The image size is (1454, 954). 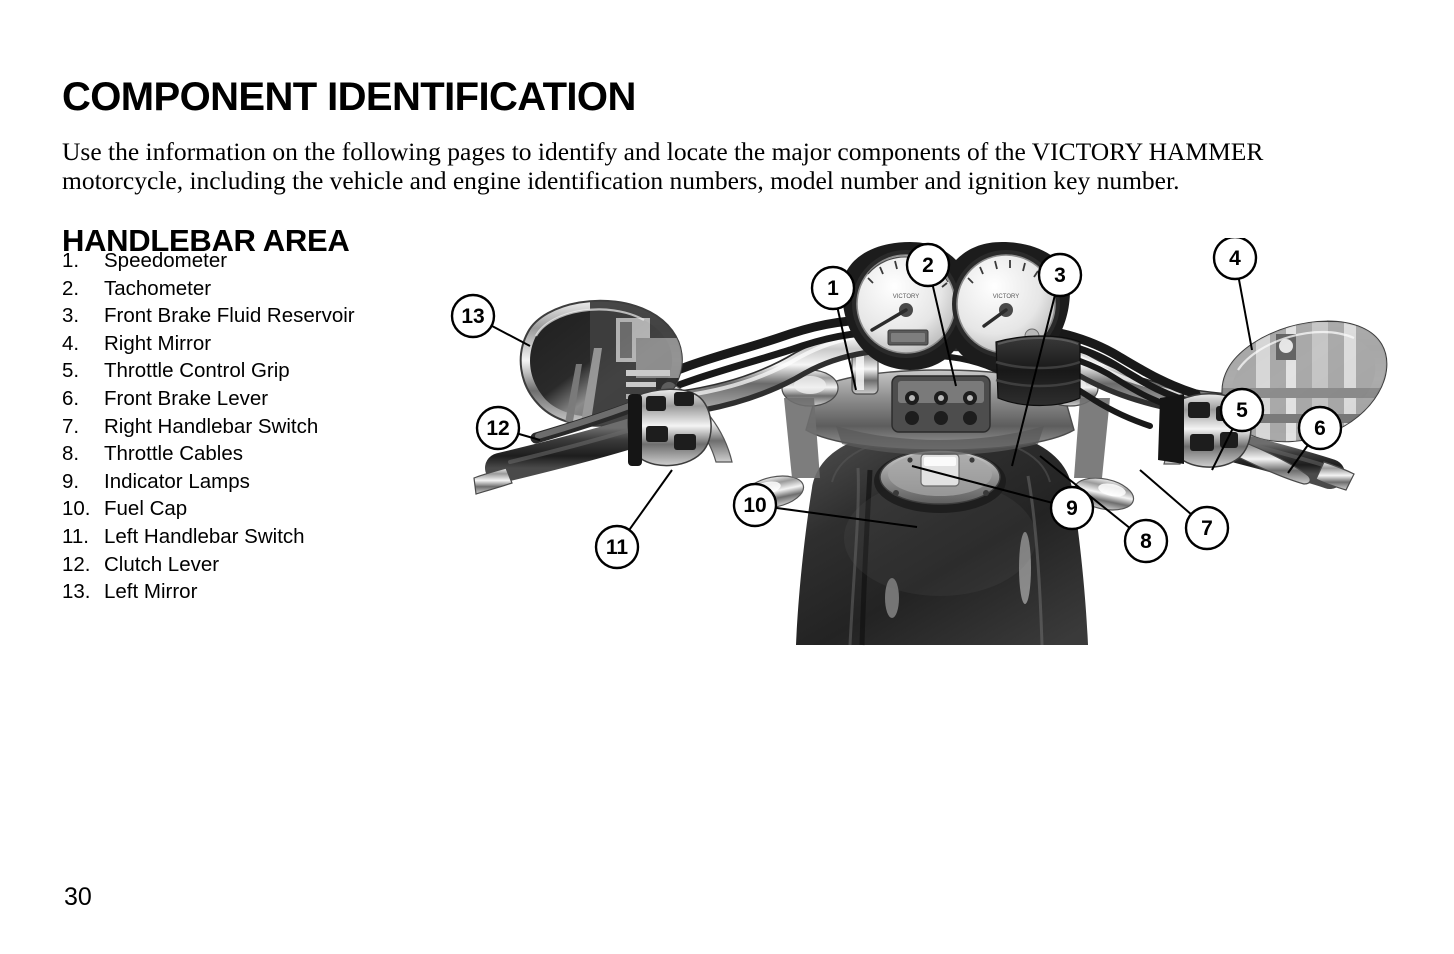 I want to click on list-item-label: Fuel Cap, so click(x=146, y=509).